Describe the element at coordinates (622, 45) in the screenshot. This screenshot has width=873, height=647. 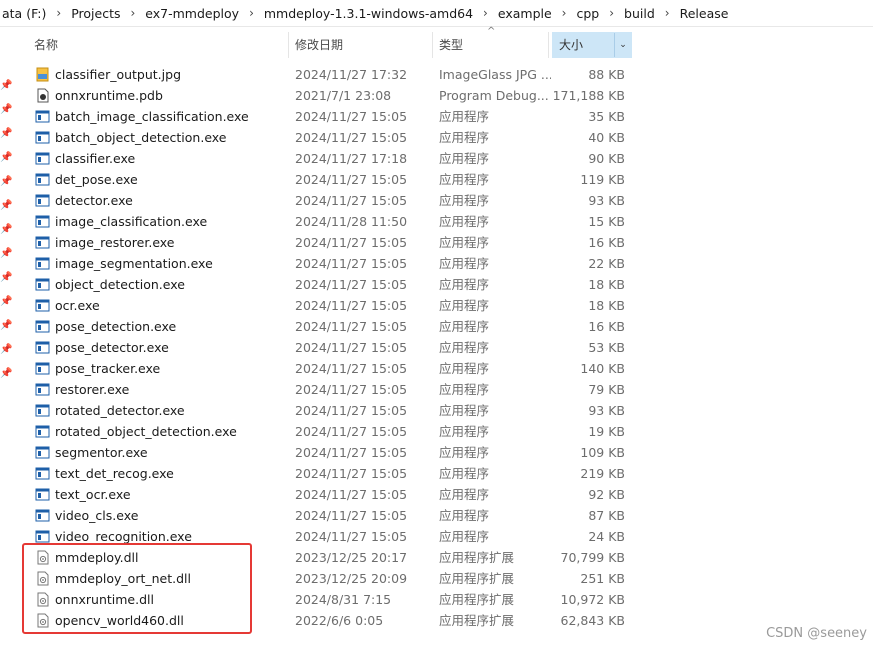
I see `chevron-down-icon: ⌄` at that location.